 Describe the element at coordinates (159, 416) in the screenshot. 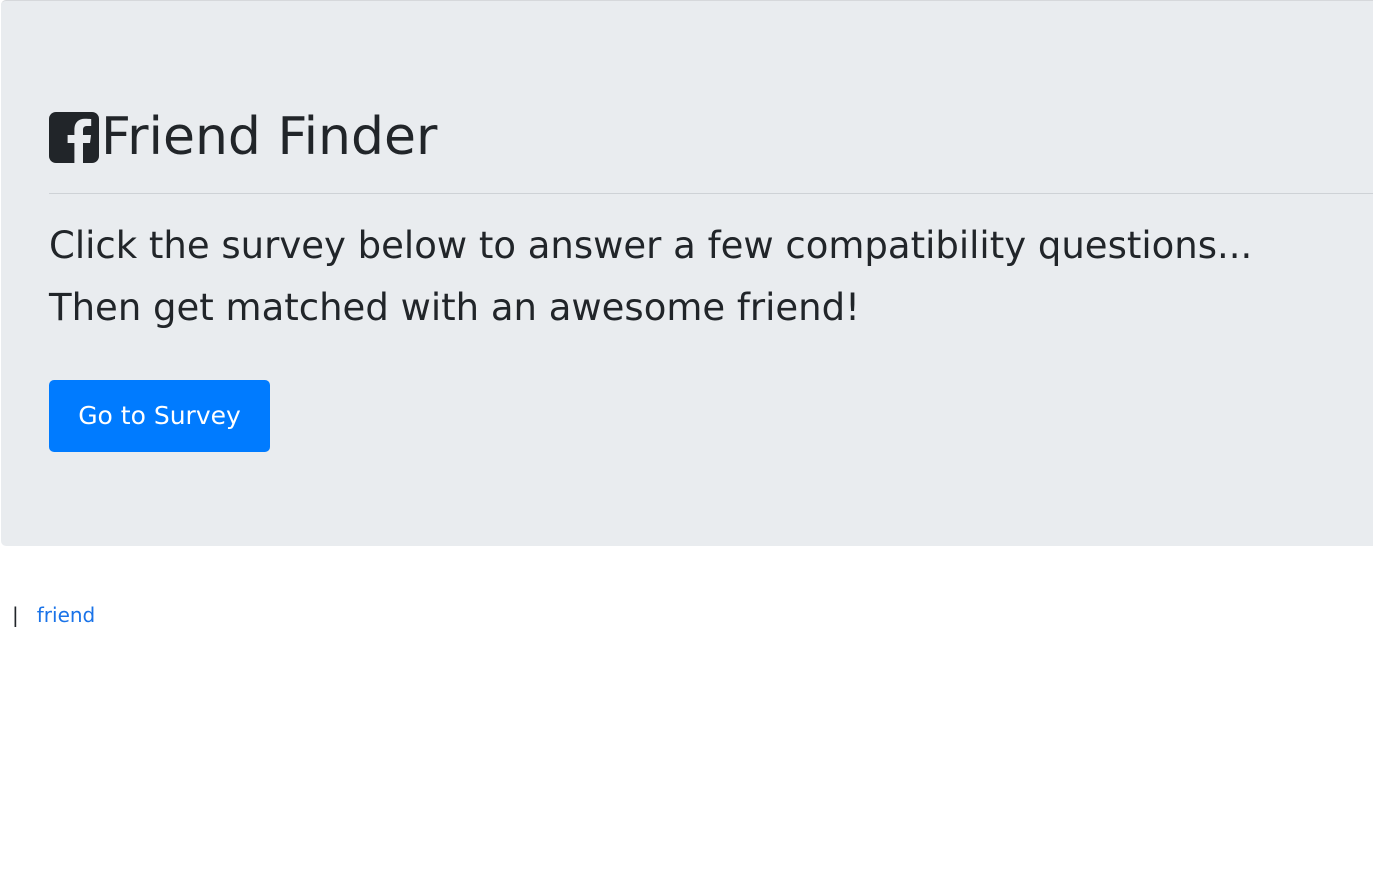

I see `go-to-survey-button: Go to Survey` at that location.